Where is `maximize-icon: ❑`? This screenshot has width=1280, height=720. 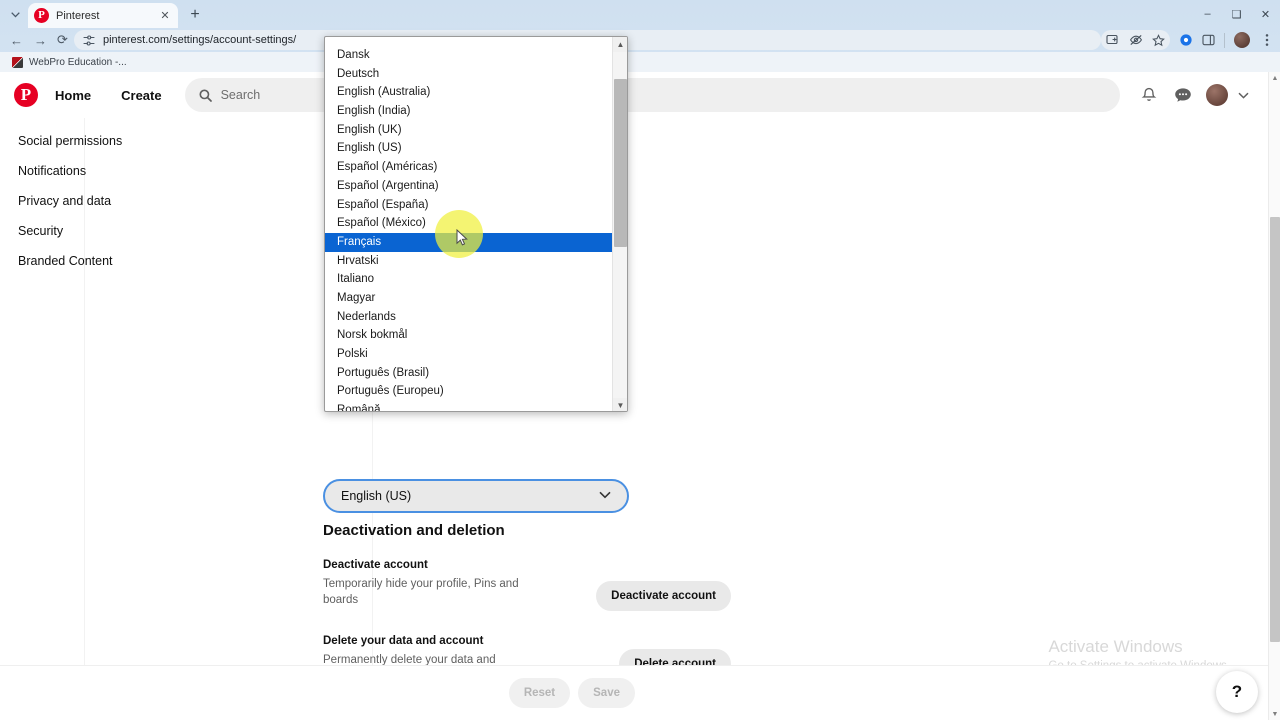
maximize-icon: ❑ is located at coordinates (1236, 14).